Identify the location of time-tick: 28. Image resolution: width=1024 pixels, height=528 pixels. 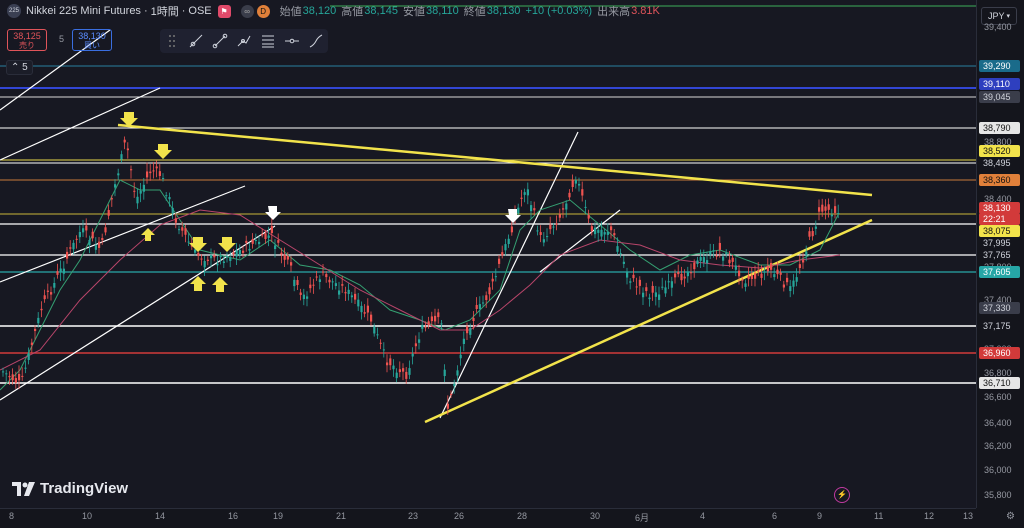
(522, 516).